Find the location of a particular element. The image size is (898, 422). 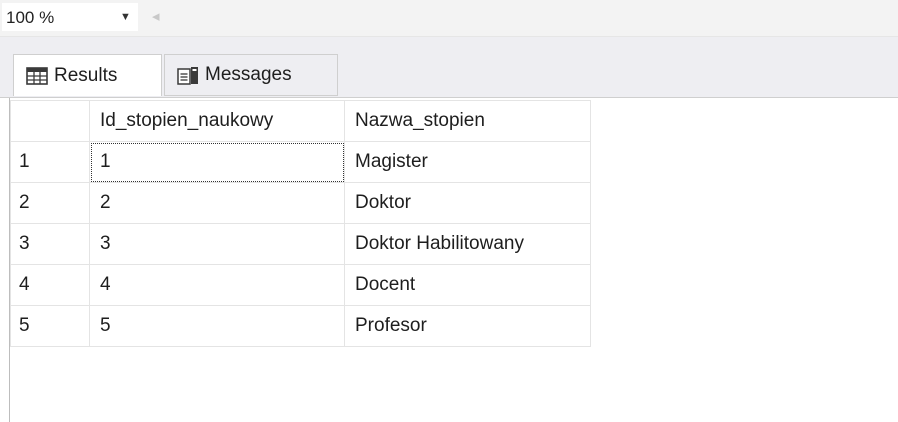

id-cell: 5 is located at coordinates (217, 326).